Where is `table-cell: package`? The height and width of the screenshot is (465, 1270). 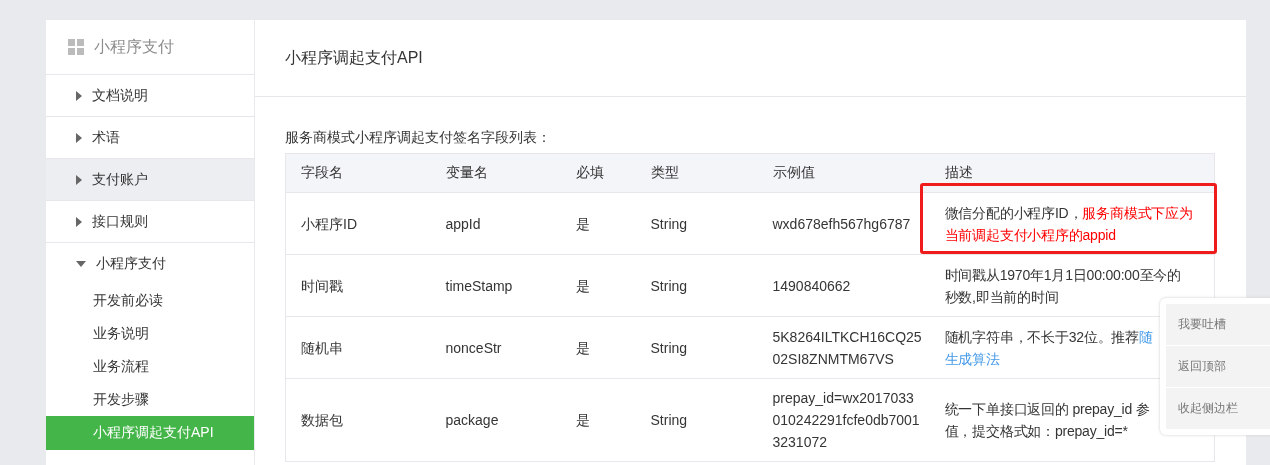
table-cell: package is located at coordinates (495, 420).